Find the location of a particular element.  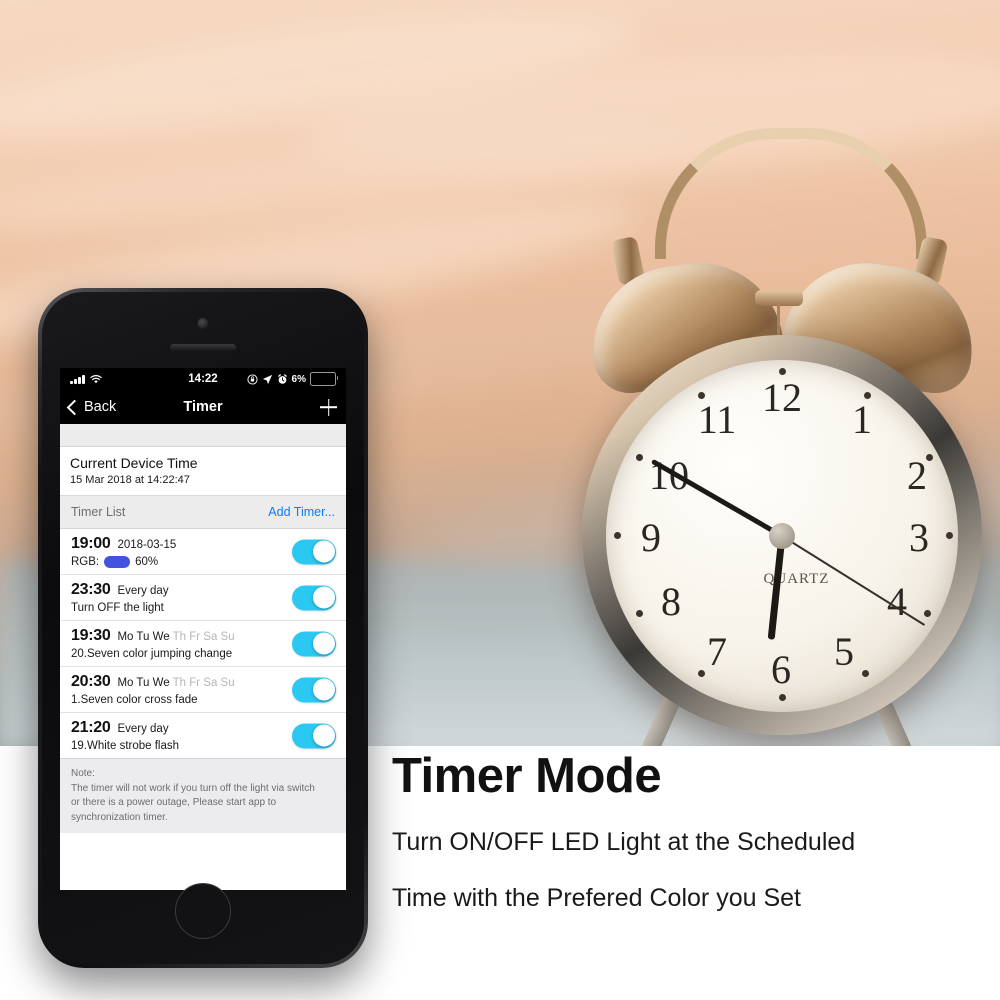

page-title: Timer is located at coordinates (203, 407).